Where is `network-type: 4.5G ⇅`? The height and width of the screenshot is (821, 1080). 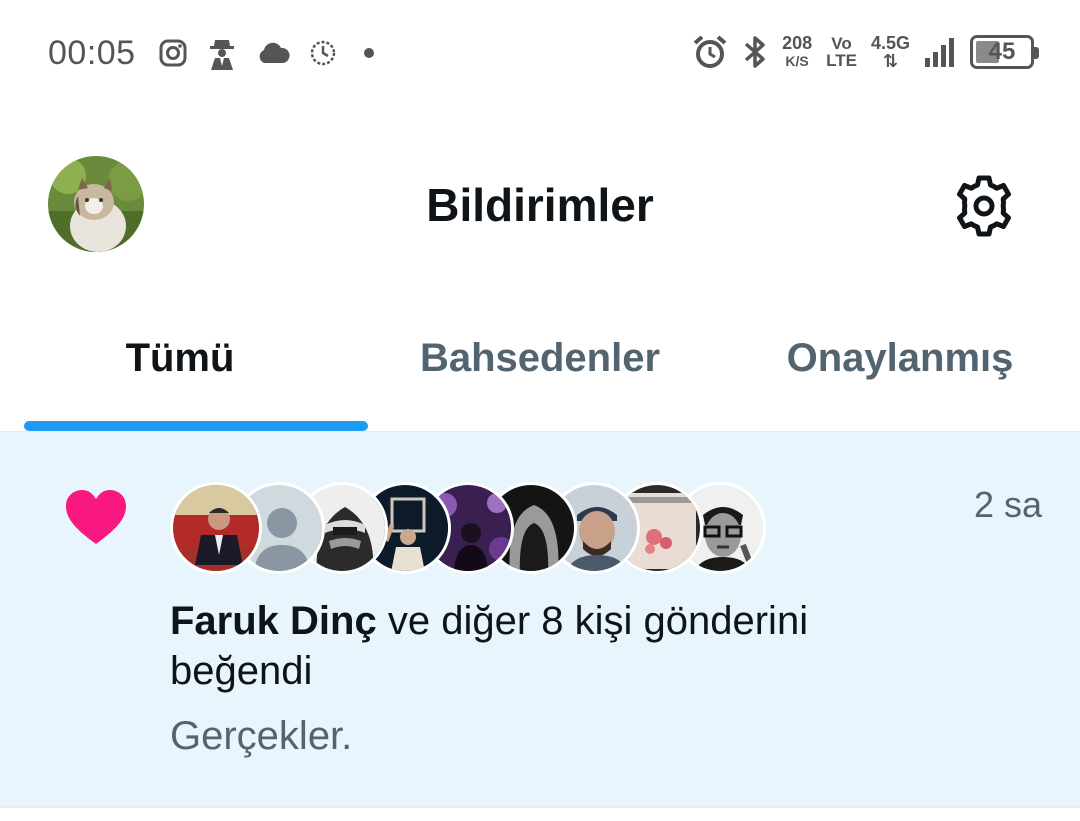 network-type: 4.5G ⇅ is located at coordinates (890, 52).